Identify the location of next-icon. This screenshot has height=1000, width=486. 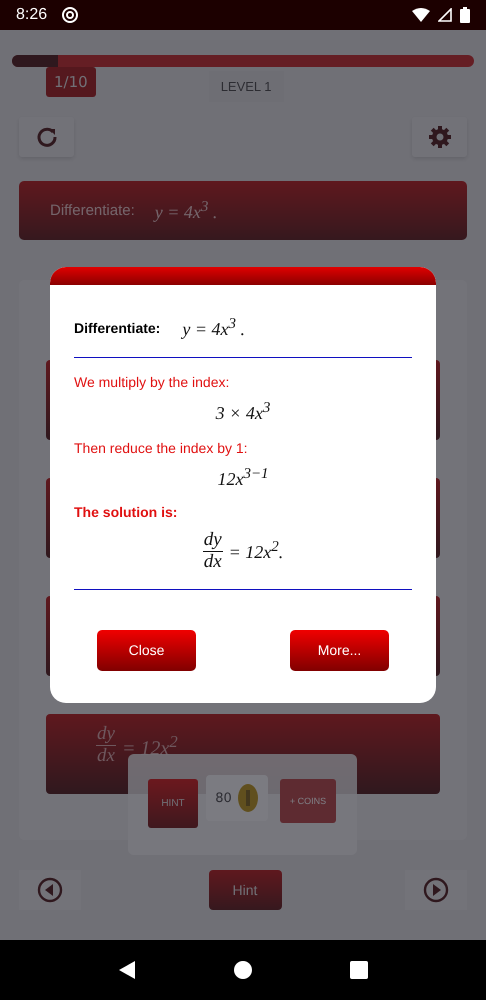
(436, 890).